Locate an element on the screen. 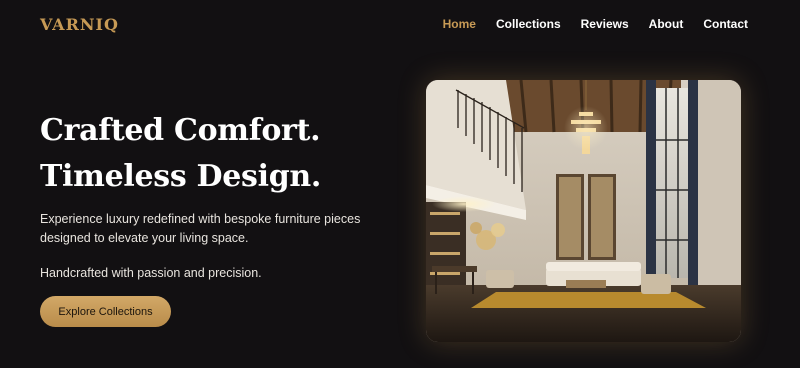  brand-logo: VARNIQ is located at coordinates (79, 24).